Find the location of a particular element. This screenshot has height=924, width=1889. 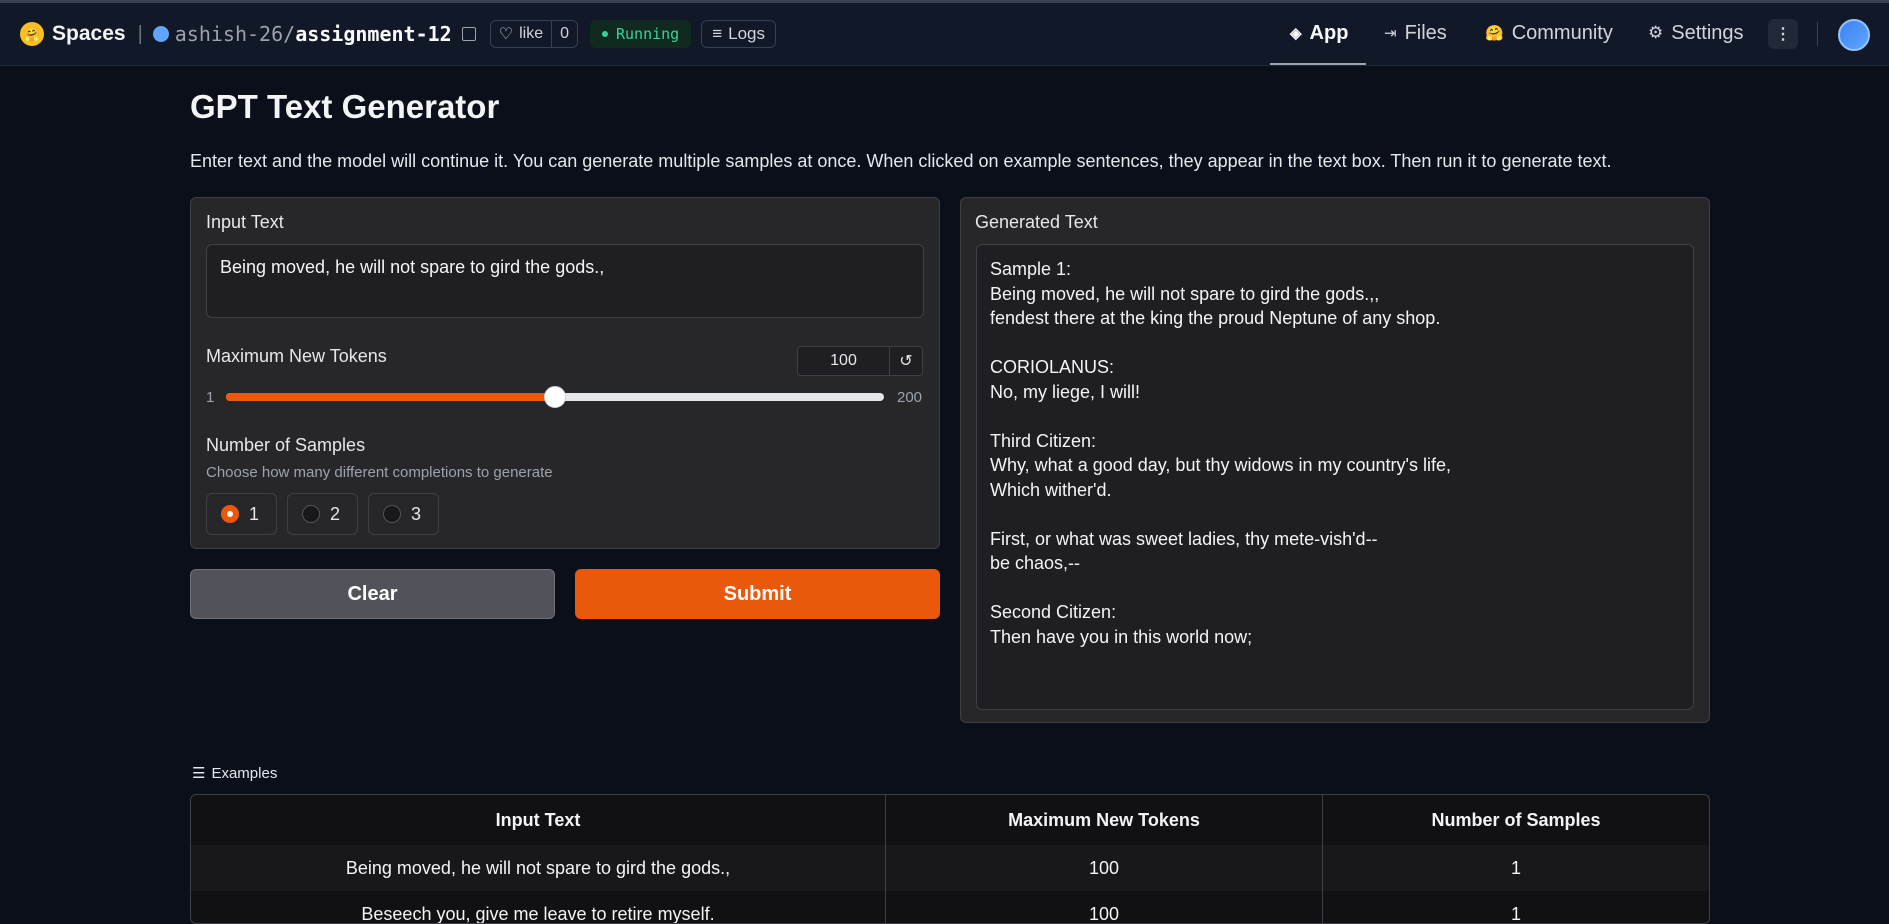

tab-settings: ⚙ Settings is located at coordinates (1696, 33).